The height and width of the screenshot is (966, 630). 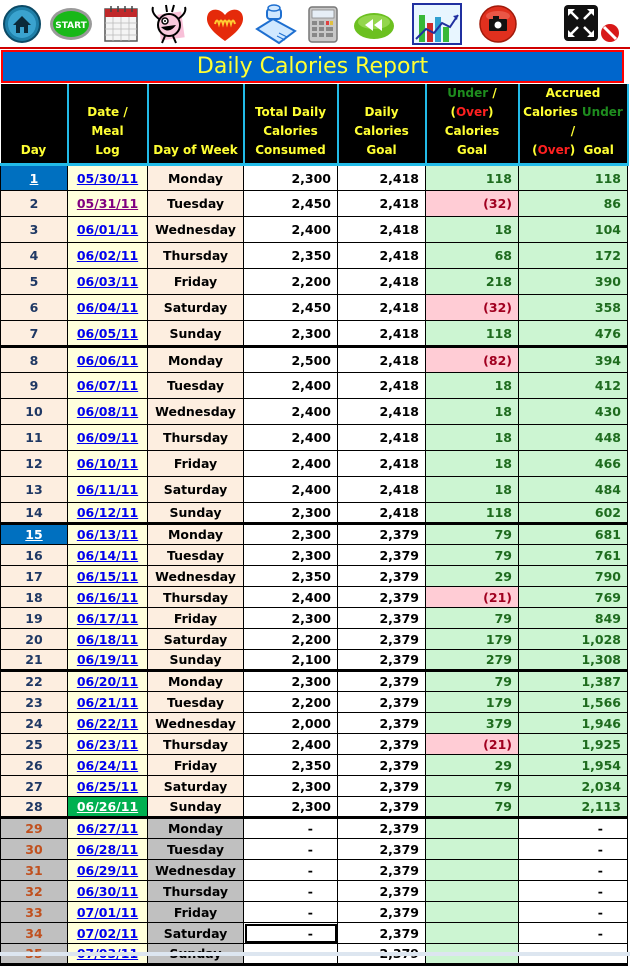 What do you see at coordinates (107, 618) in the screenshot?
I see `meal-log-link: 06/17/11` at bounding box center [107, 618].